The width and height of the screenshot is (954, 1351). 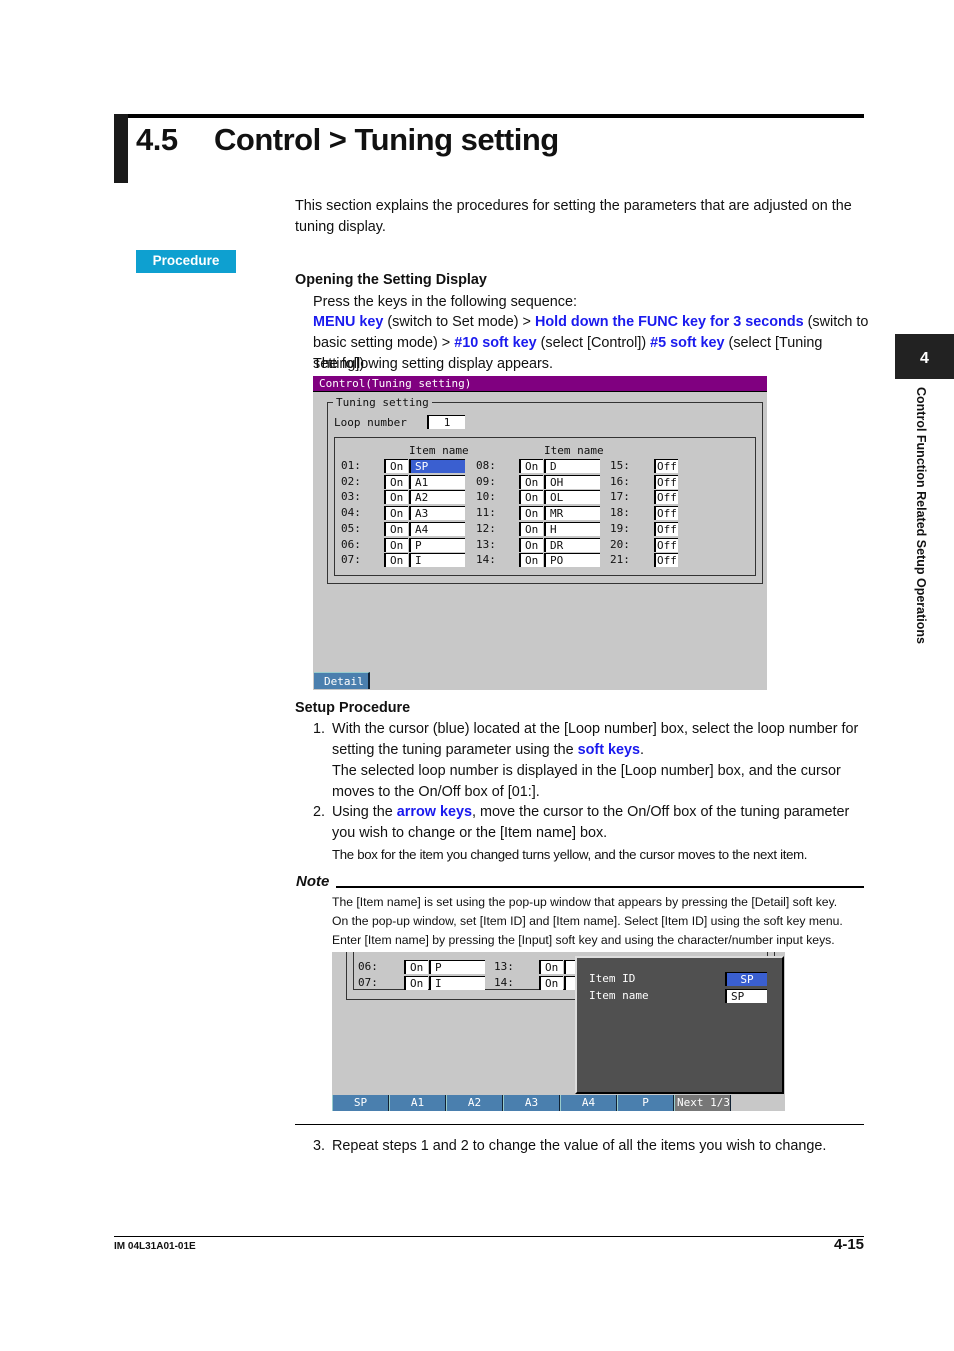 What do you see at coordinates (486, 528) in the screenshot?
I see `item-number: 12:` at bounding box center [486, 528].